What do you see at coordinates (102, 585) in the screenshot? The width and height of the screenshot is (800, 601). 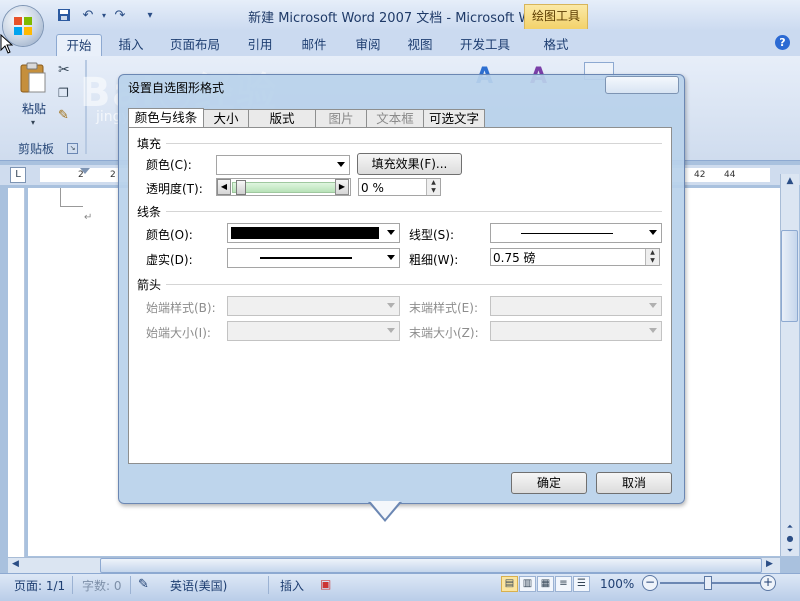 I see `word-count: 字数: 0` at bounding box center [102, 585].